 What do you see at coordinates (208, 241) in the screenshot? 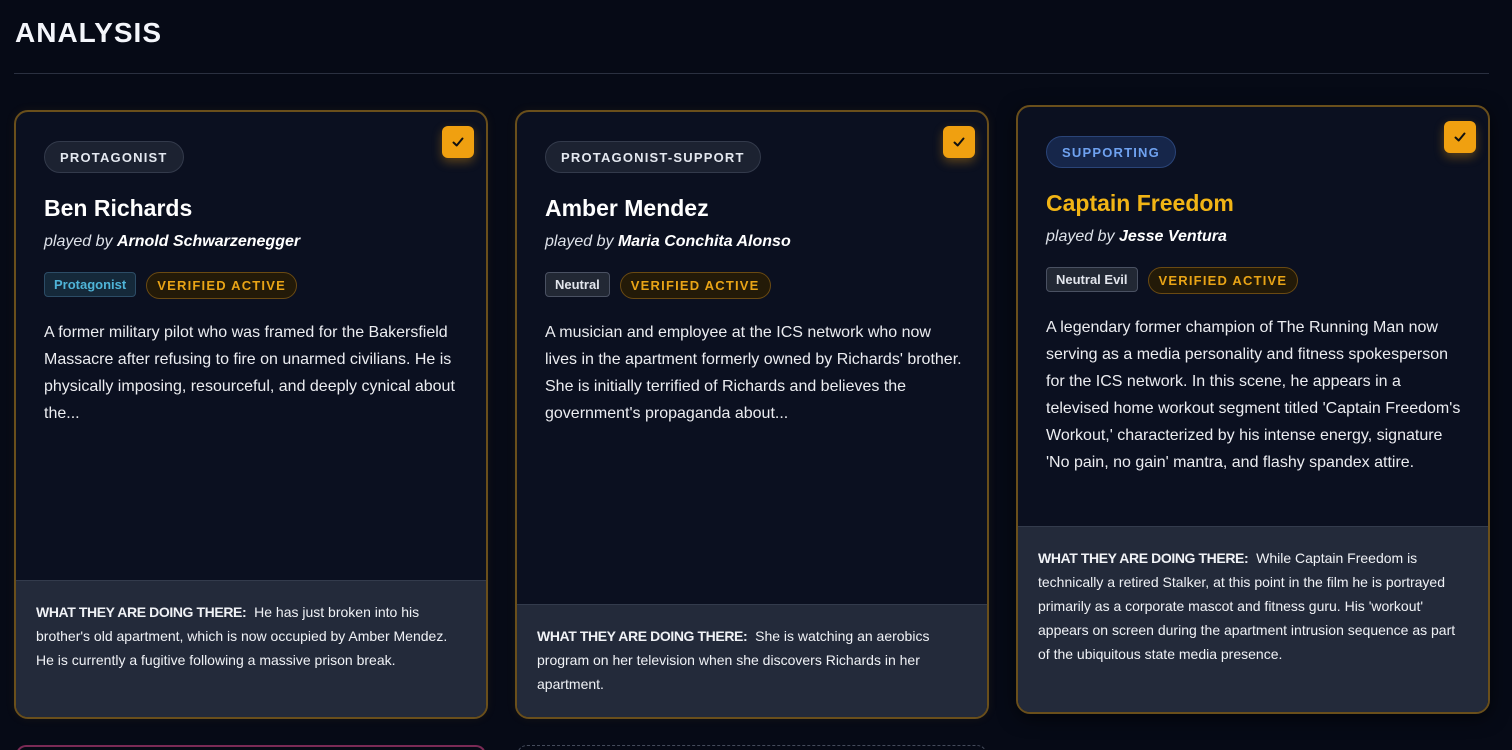
I see `actor-name: Arnold Schwarzenegger` at bounding box center [208, 241].